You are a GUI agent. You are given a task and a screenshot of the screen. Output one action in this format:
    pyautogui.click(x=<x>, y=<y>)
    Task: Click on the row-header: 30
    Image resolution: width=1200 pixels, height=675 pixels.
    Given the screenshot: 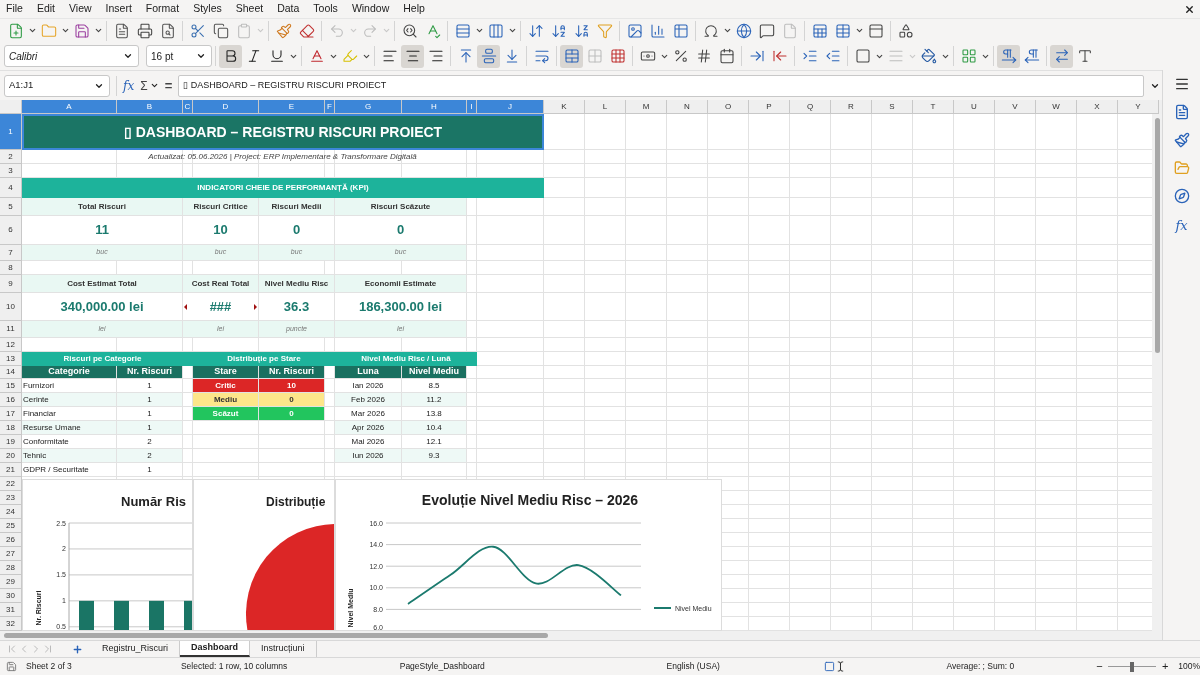 What is the action you would take?
    pyautogui.click(x=11, y=596)
    